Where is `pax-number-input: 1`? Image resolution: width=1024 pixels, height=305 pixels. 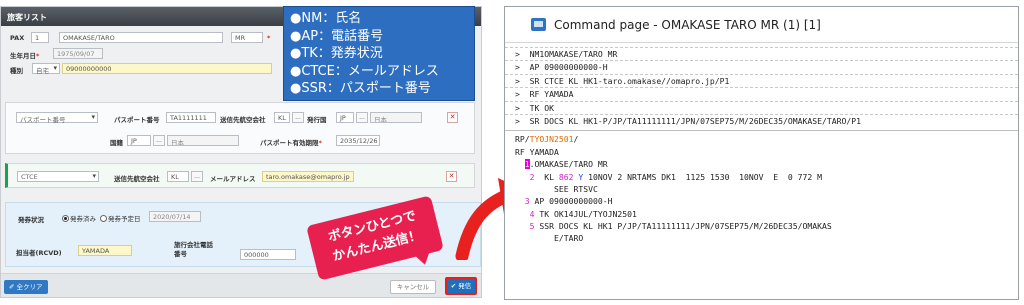
pax-number-input: 1 is located at coordinates (40, 37).